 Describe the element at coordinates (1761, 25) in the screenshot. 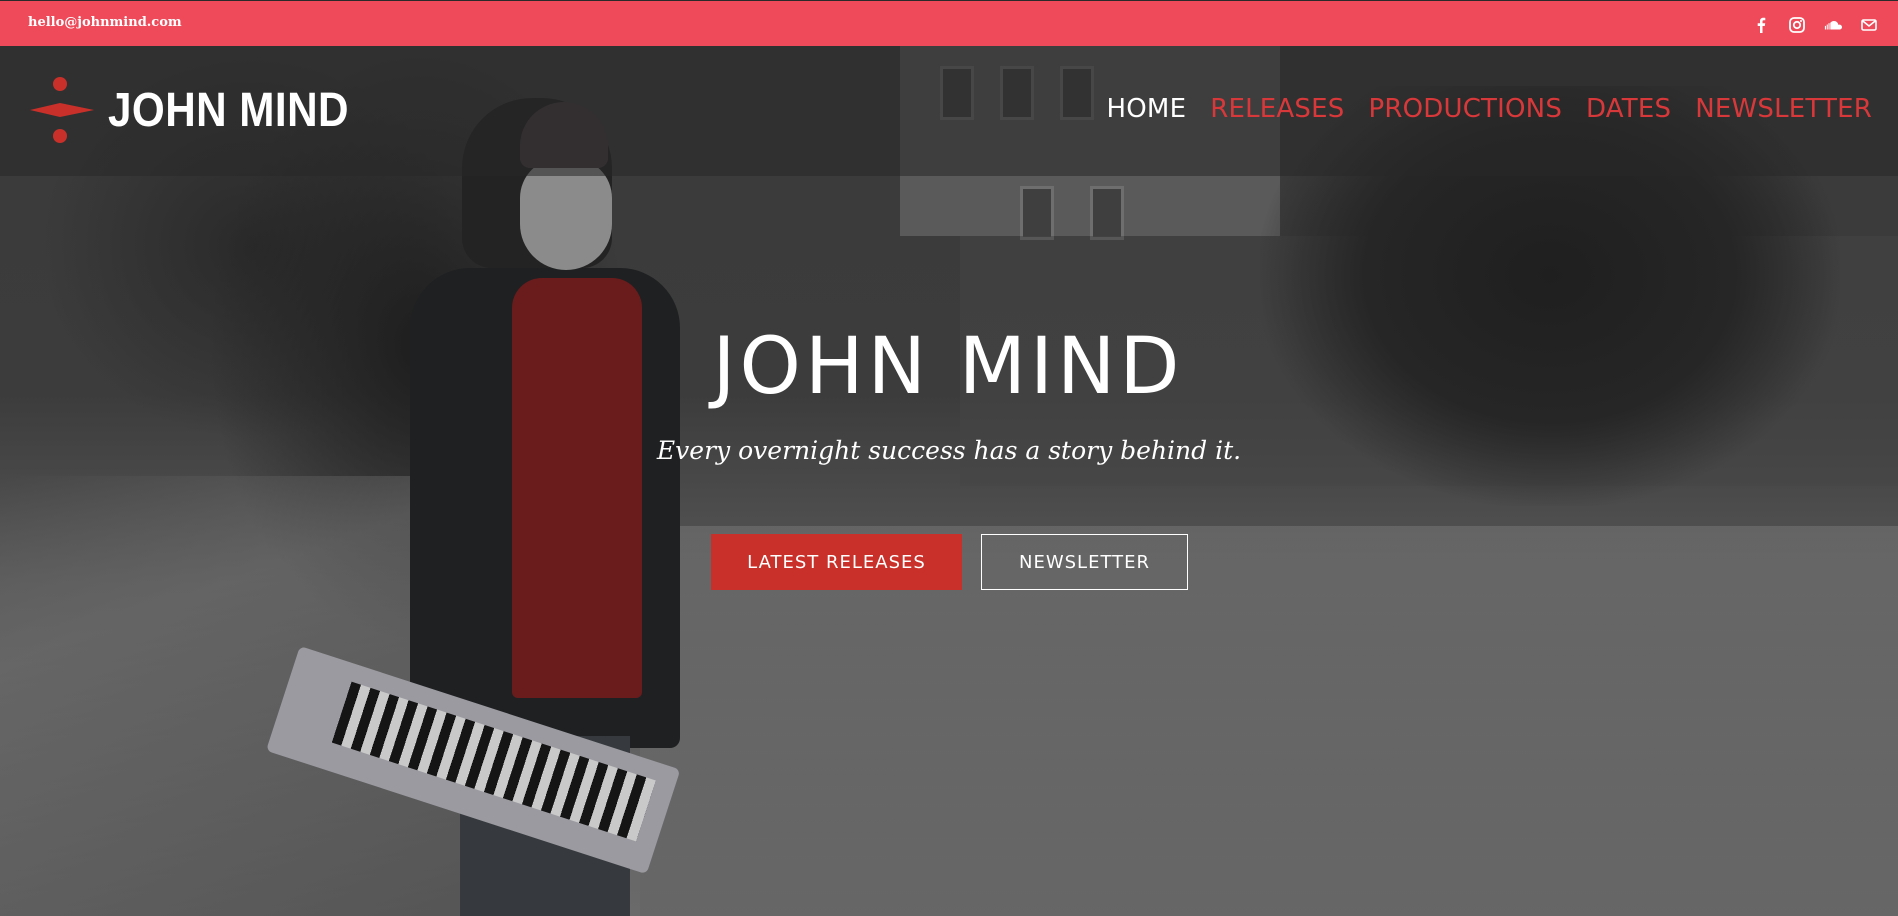

I see `facebook-icon` at that location.